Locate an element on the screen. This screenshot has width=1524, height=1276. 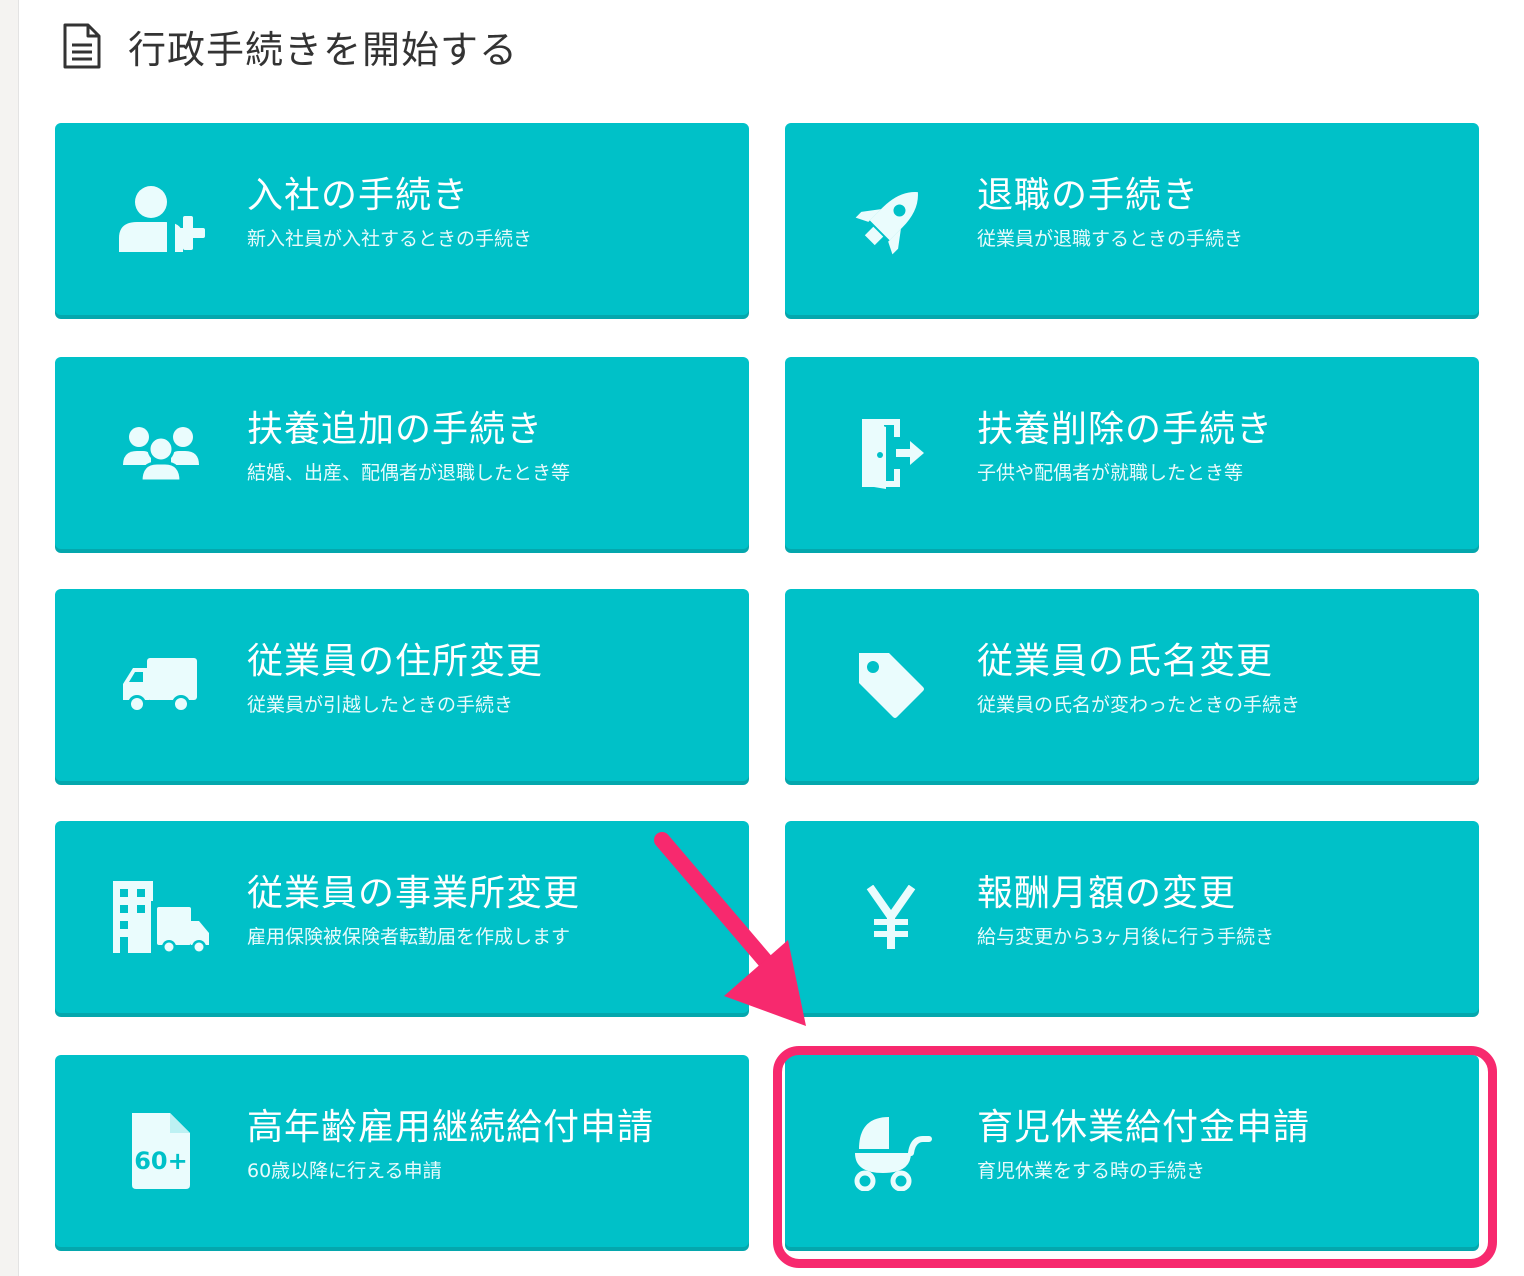
card-childcare-leave: 育児休業給付金申請 育児休業をする時の手続き is located at coordinates (1132, 1151).